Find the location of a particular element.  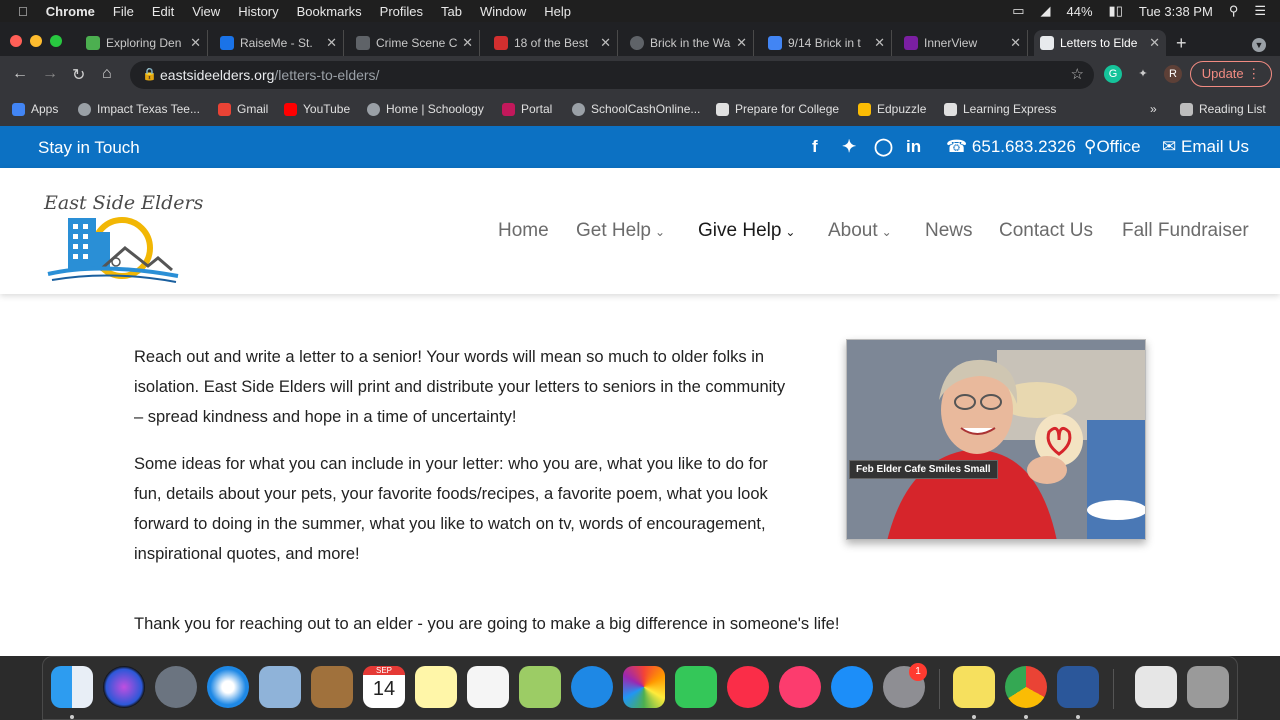

launchpad-icon is located at coordinates (176, 687).